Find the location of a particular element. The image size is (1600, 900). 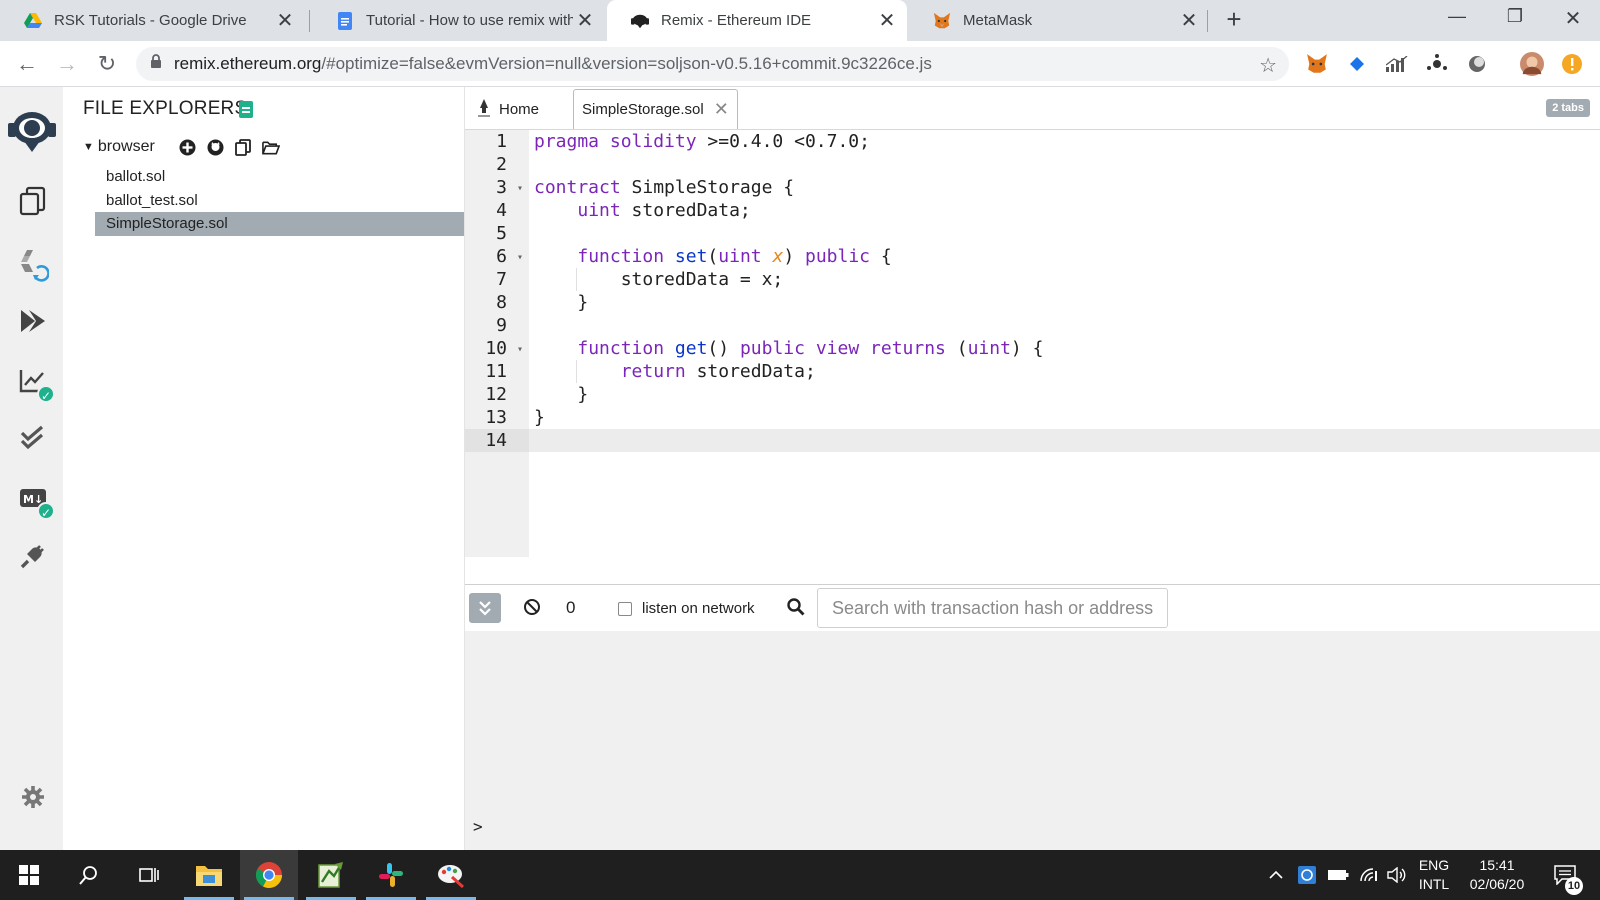

diamond-extension-icon is located at coordinates (1357, 64).